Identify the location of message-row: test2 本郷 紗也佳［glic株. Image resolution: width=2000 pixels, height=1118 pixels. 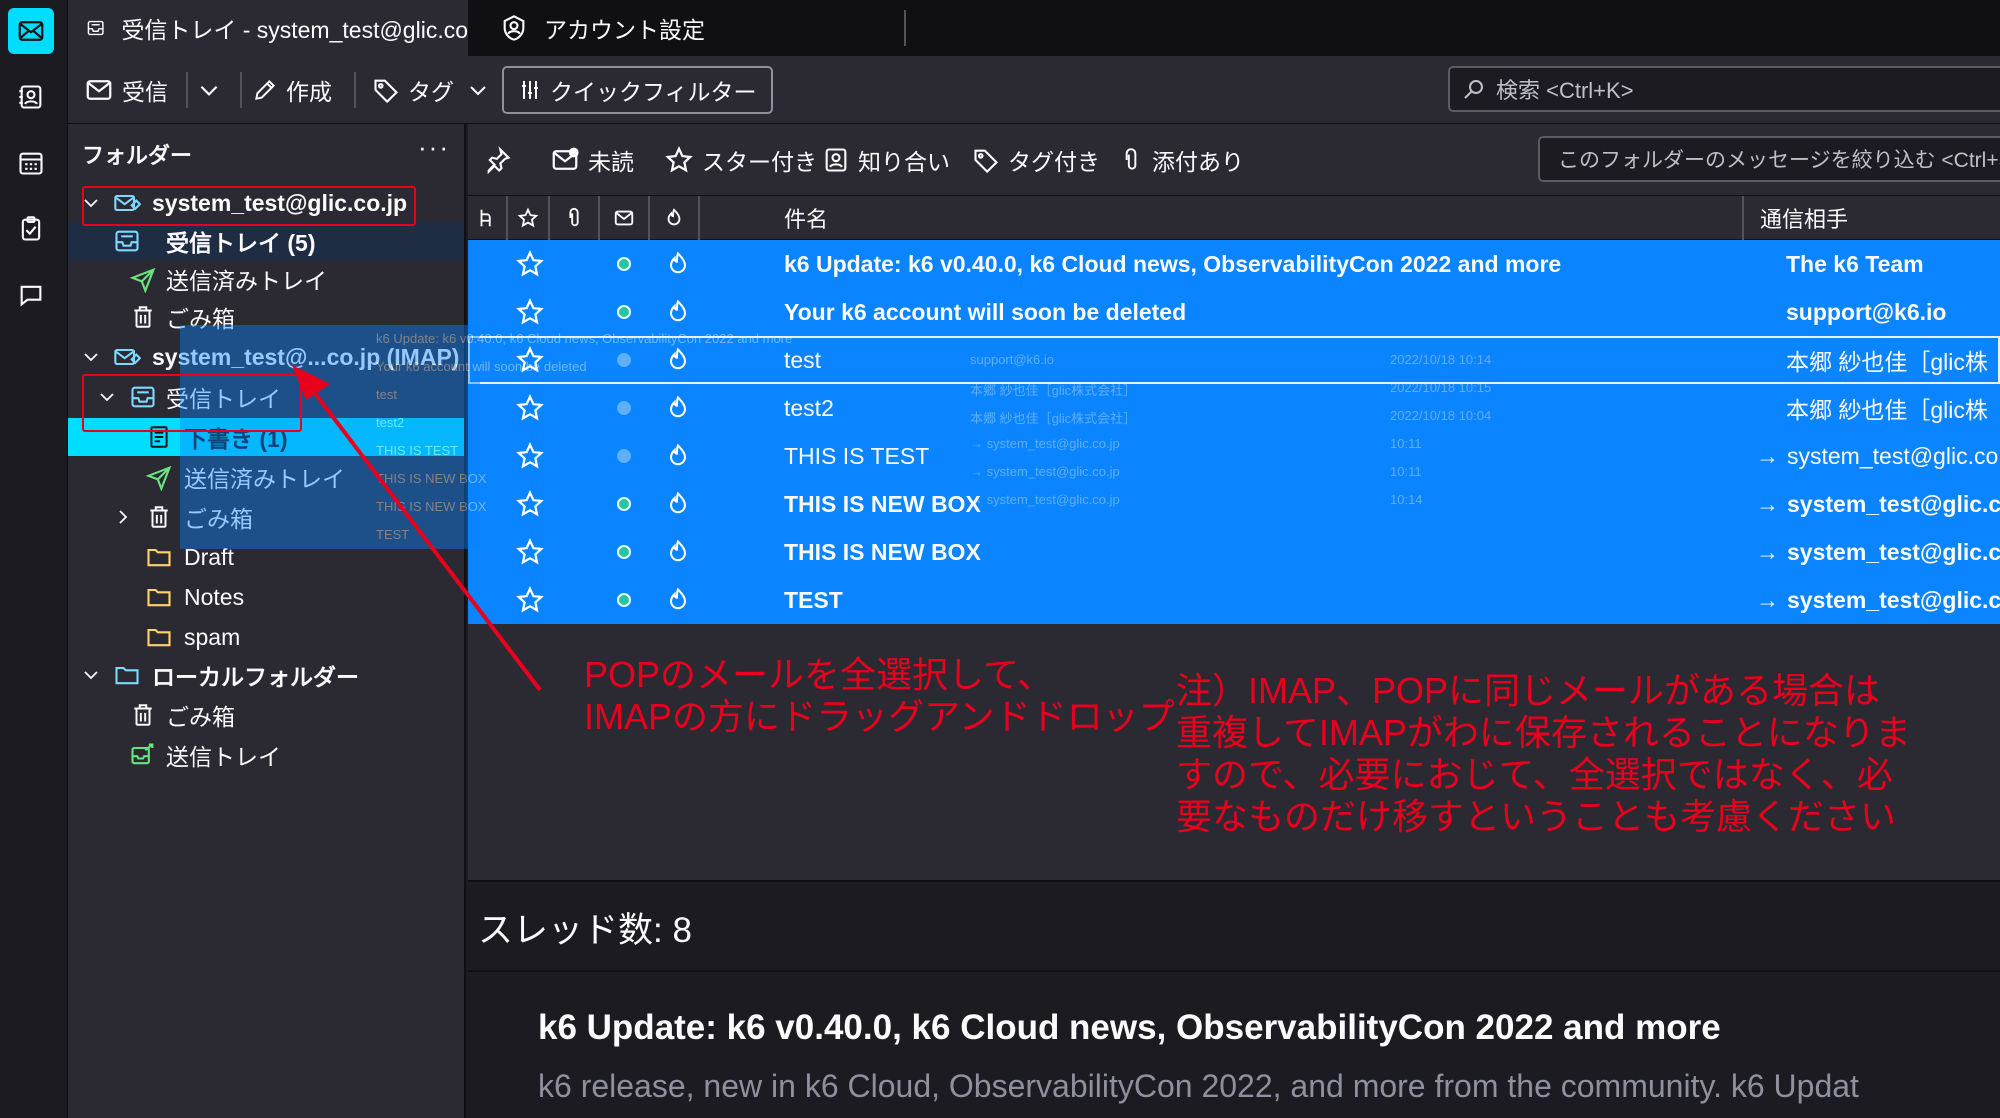
(1234, 408).